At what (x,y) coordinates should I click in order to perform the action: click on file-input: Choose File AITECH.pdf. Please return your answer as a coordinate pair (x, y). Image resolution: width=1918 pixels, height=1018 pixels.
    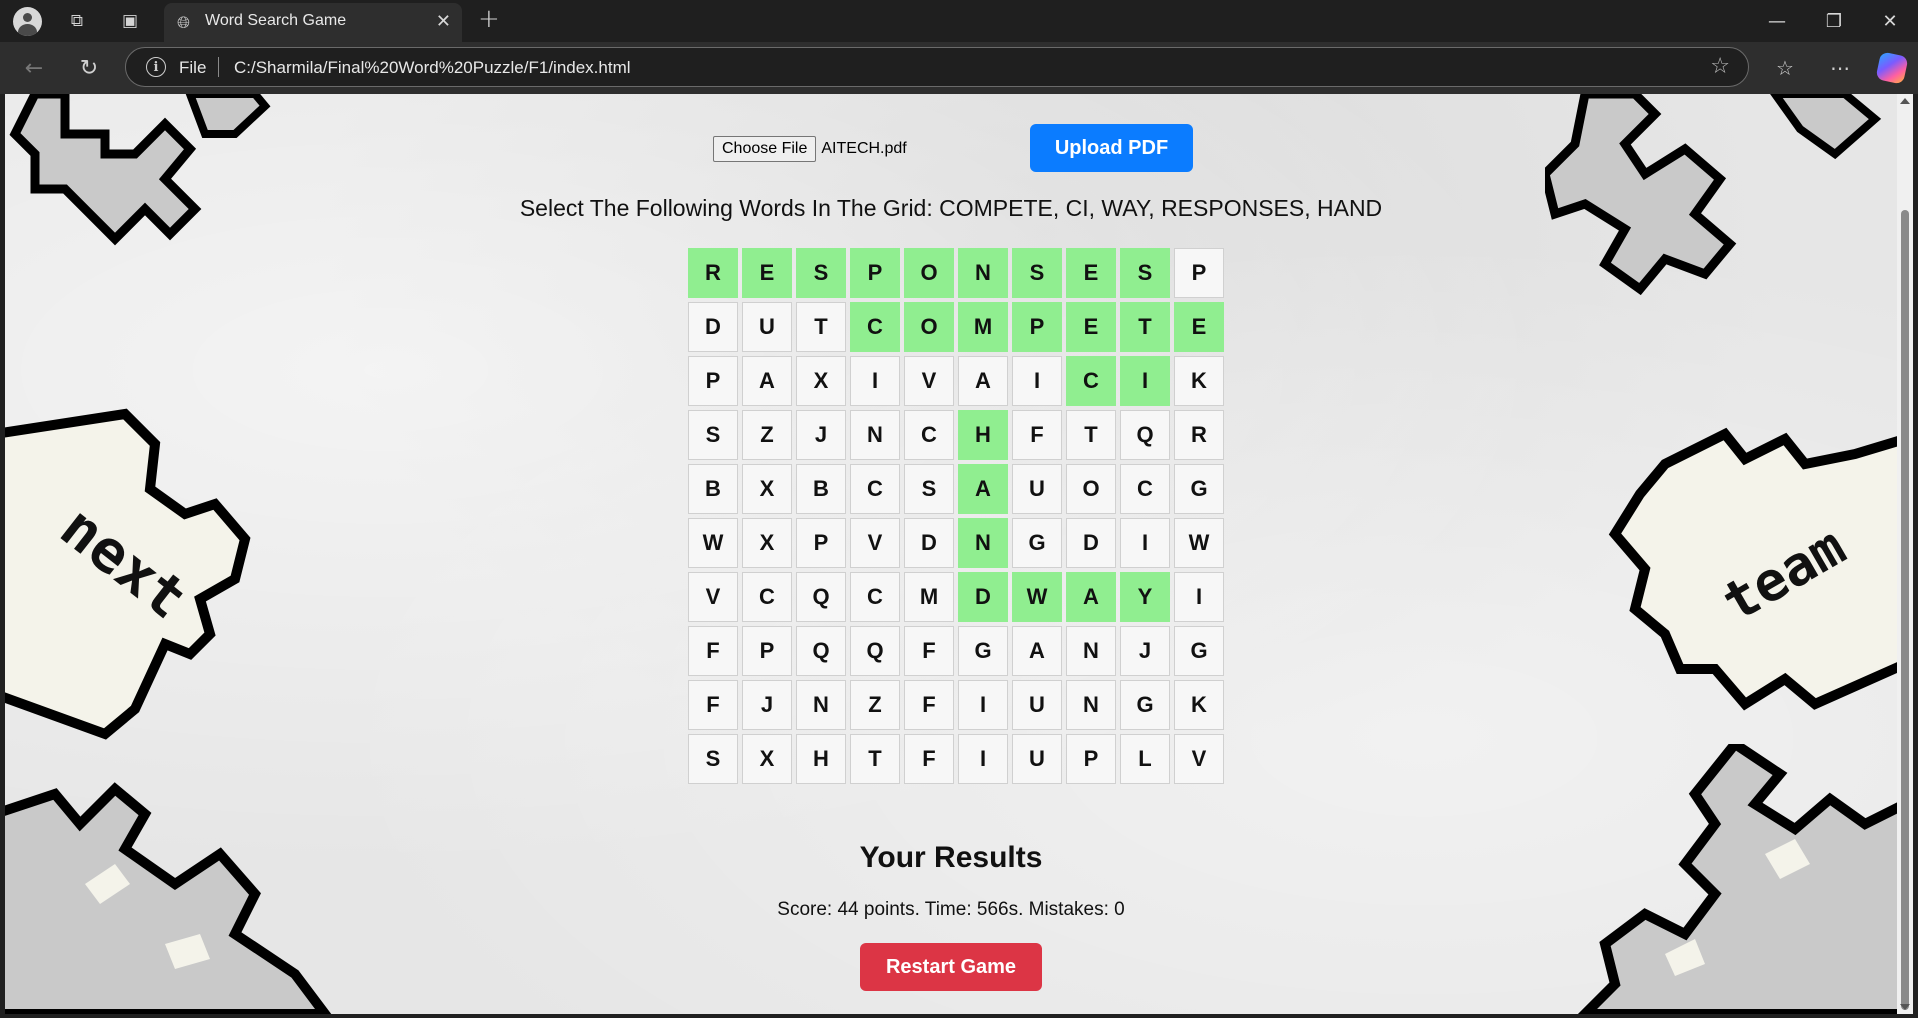
    Looking at the image, I should click on (810, 149).